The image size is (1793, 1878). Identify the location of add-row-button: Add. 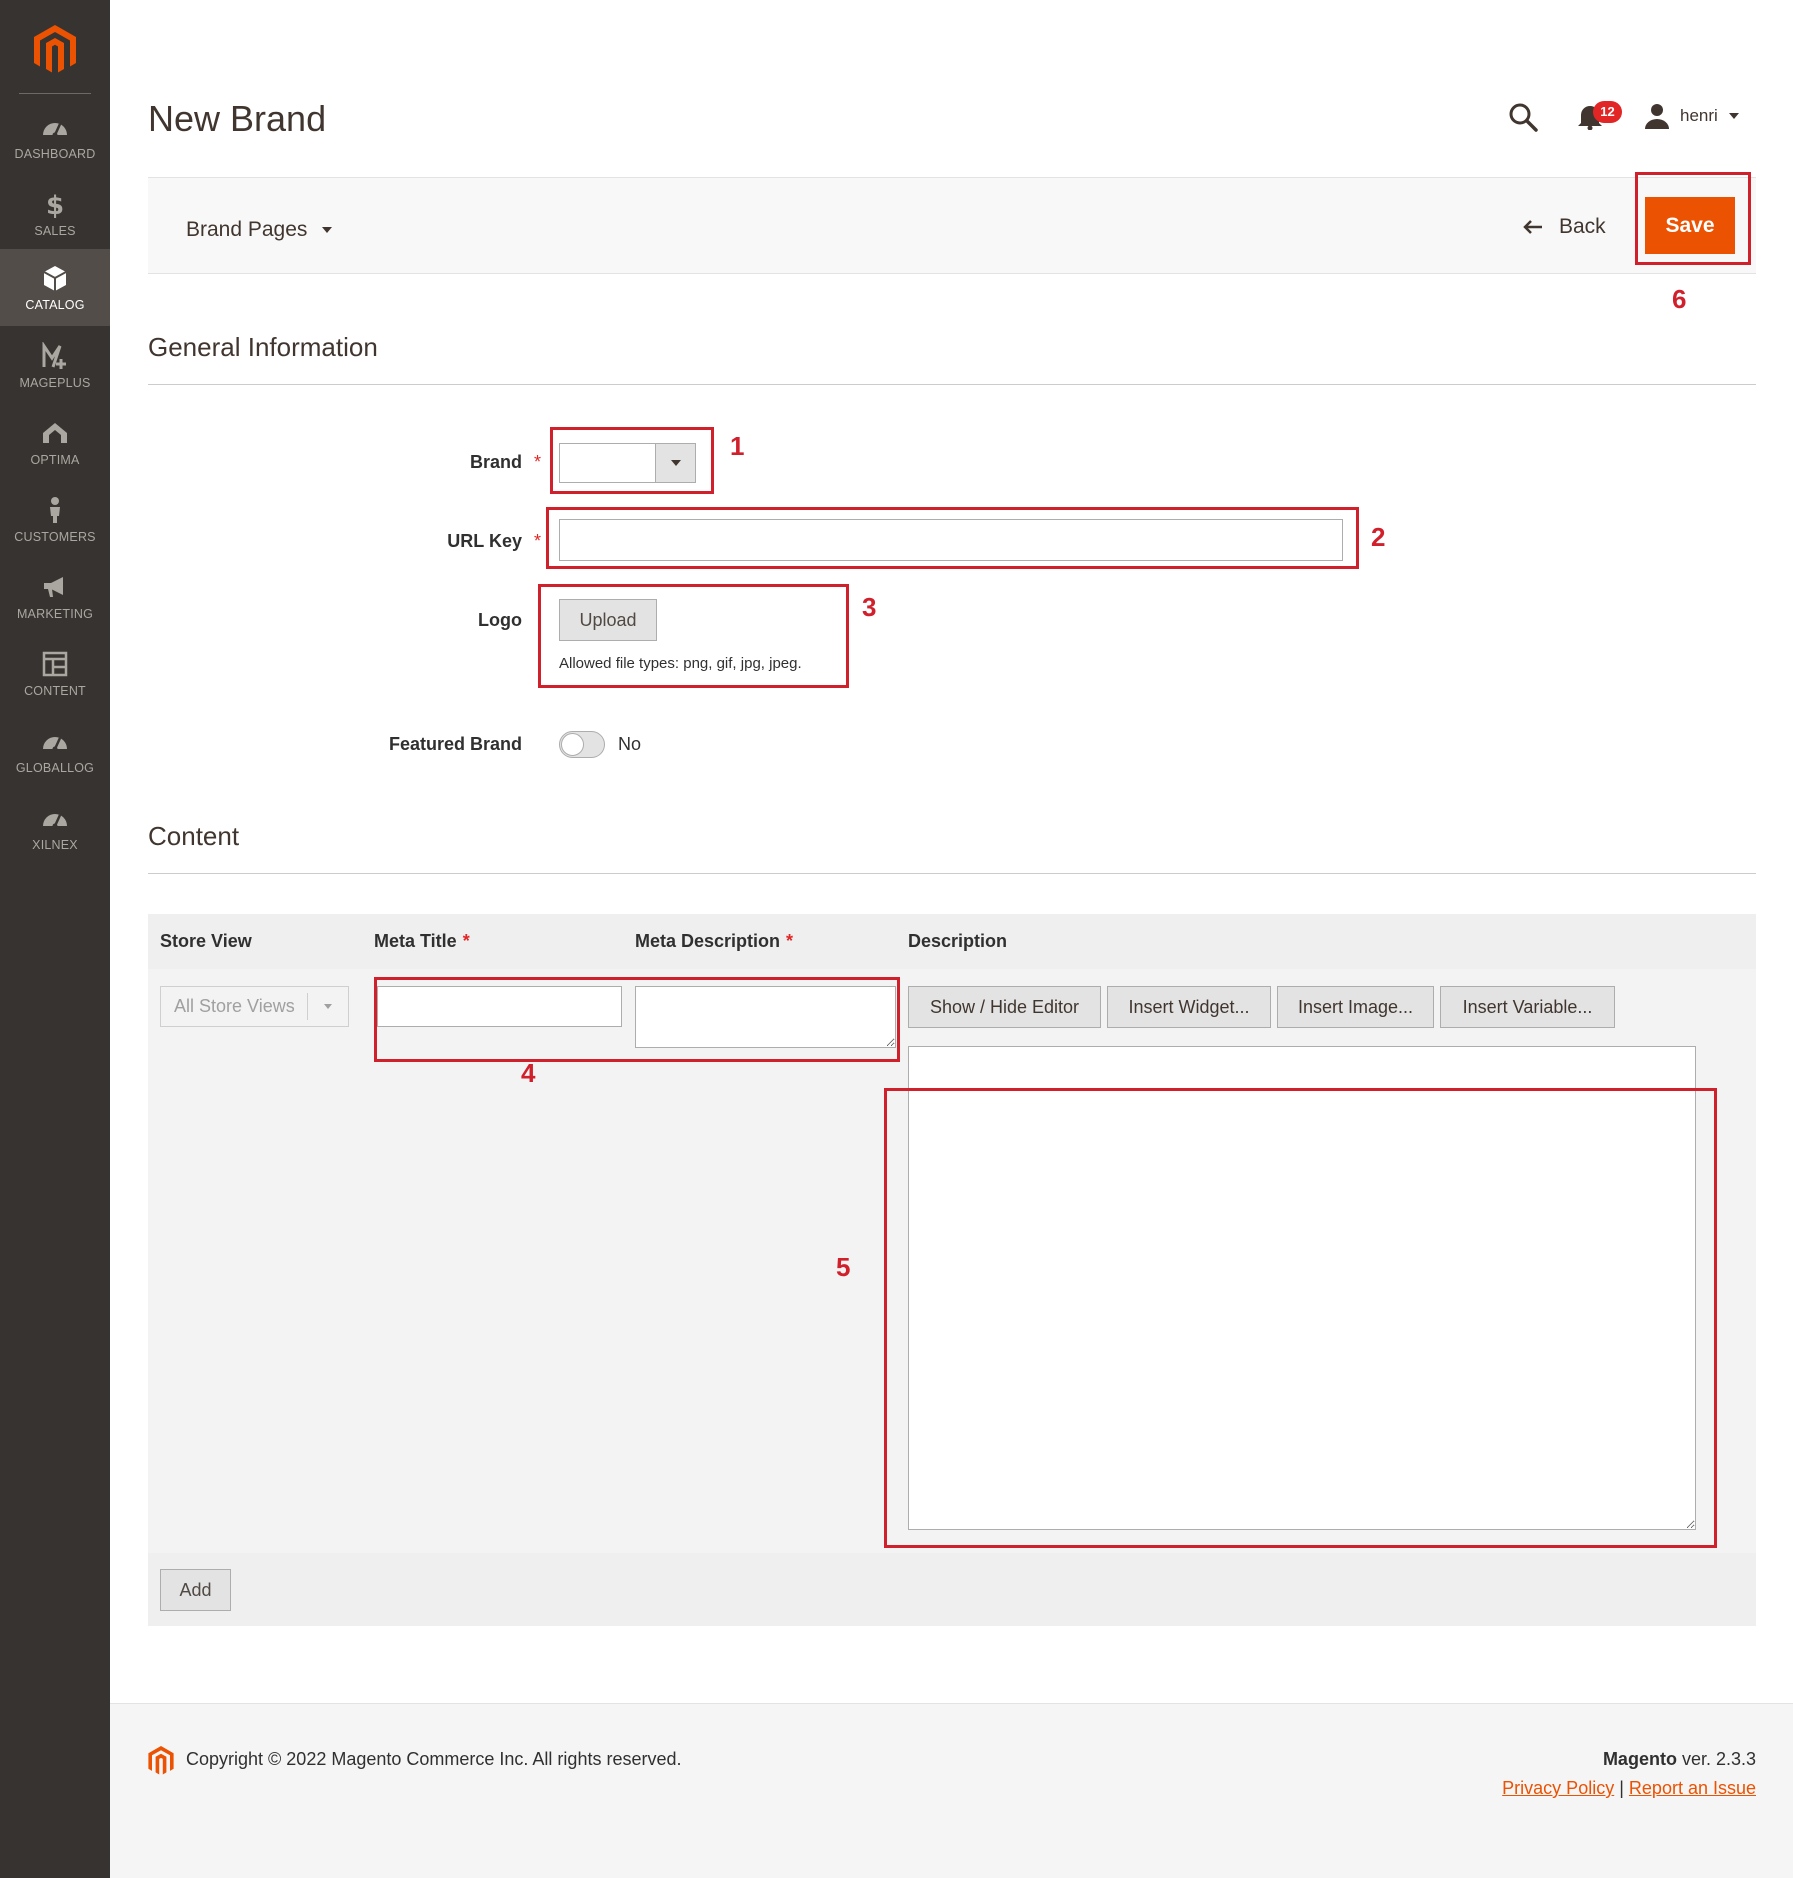
(195, 1590).